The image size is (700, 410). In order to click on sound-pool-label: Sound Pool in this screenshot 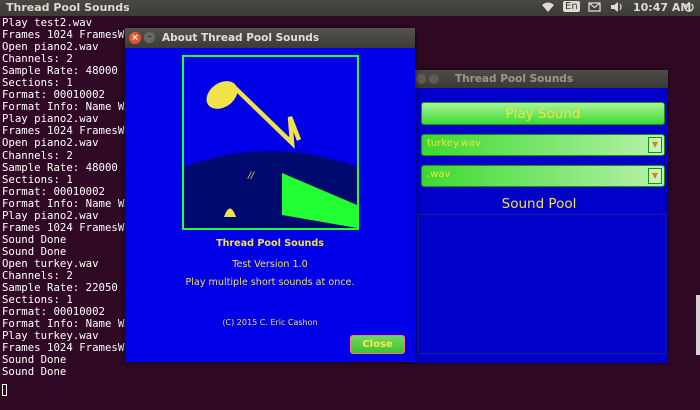, I will do `click(539, 204)`.